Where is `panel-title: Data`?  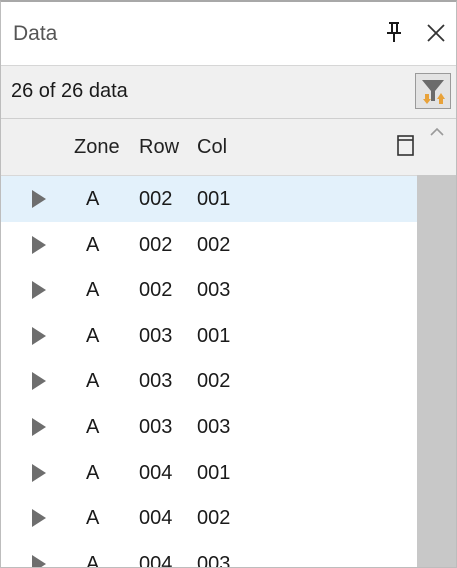
panel-title: Data is located at coordinates (35, 33).